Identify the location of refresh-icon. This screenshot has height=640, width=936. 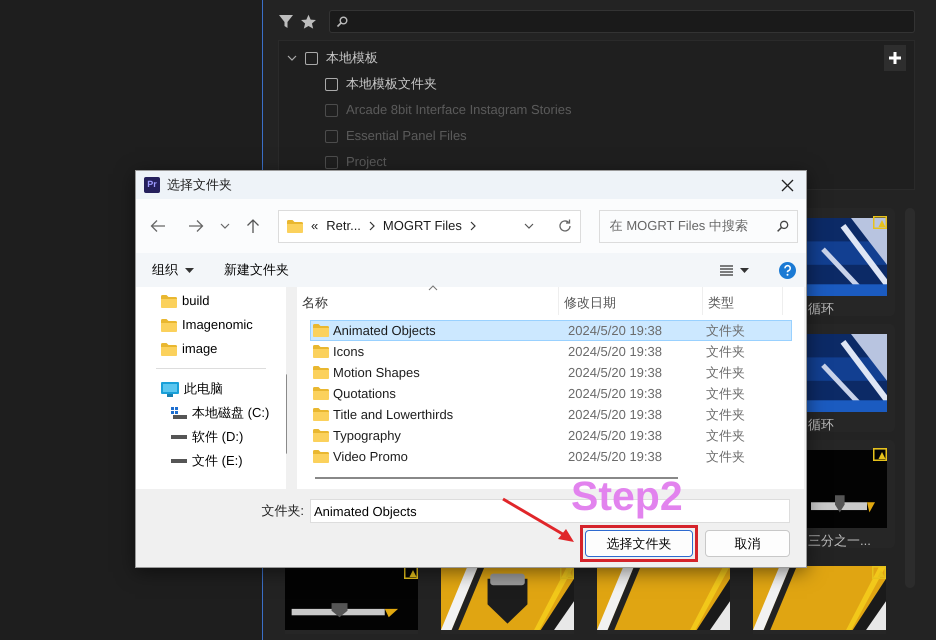
(565, 226).